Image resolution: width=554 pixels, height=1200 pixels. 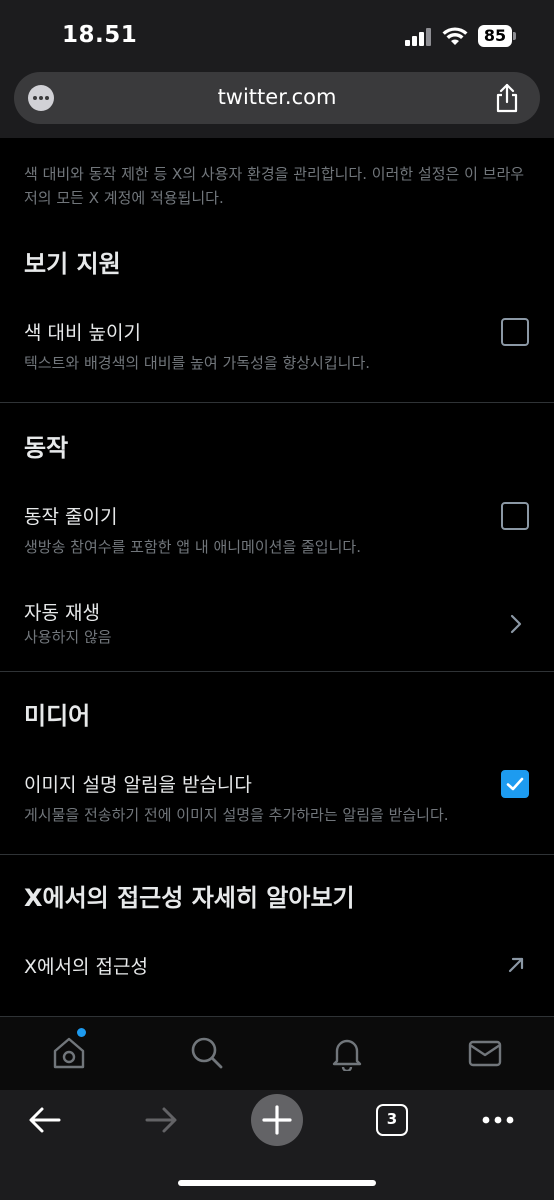 What do you see at coordinates (62, 611) in the screenshot?
I see `autoplay-label: 자동 재생` at bounding box center [62, 611].